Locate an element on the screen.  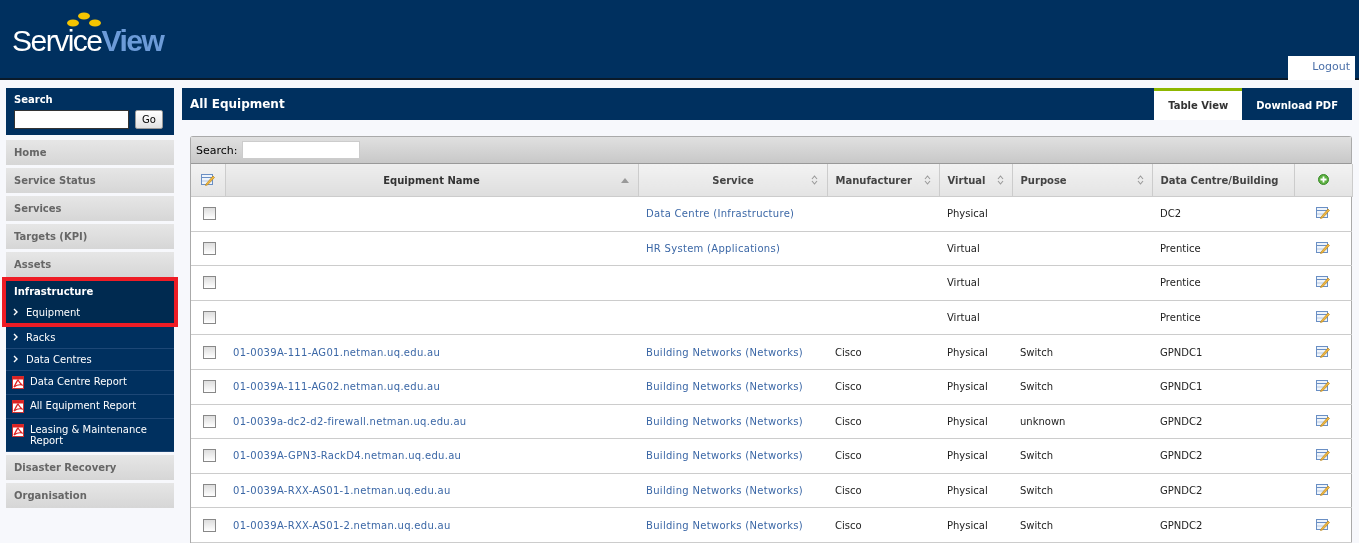
sub-nav-link: Equipment is located at coordinates (53, 312).